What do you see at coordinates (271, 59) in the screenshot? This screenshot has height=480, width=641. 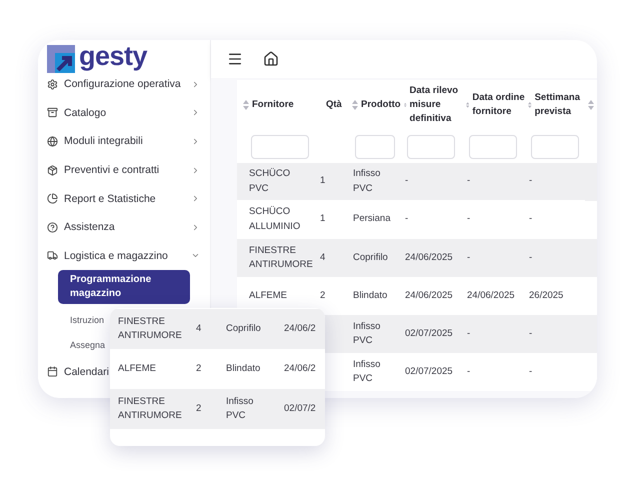 I see `home-icon` at bounding box center [271, 59].